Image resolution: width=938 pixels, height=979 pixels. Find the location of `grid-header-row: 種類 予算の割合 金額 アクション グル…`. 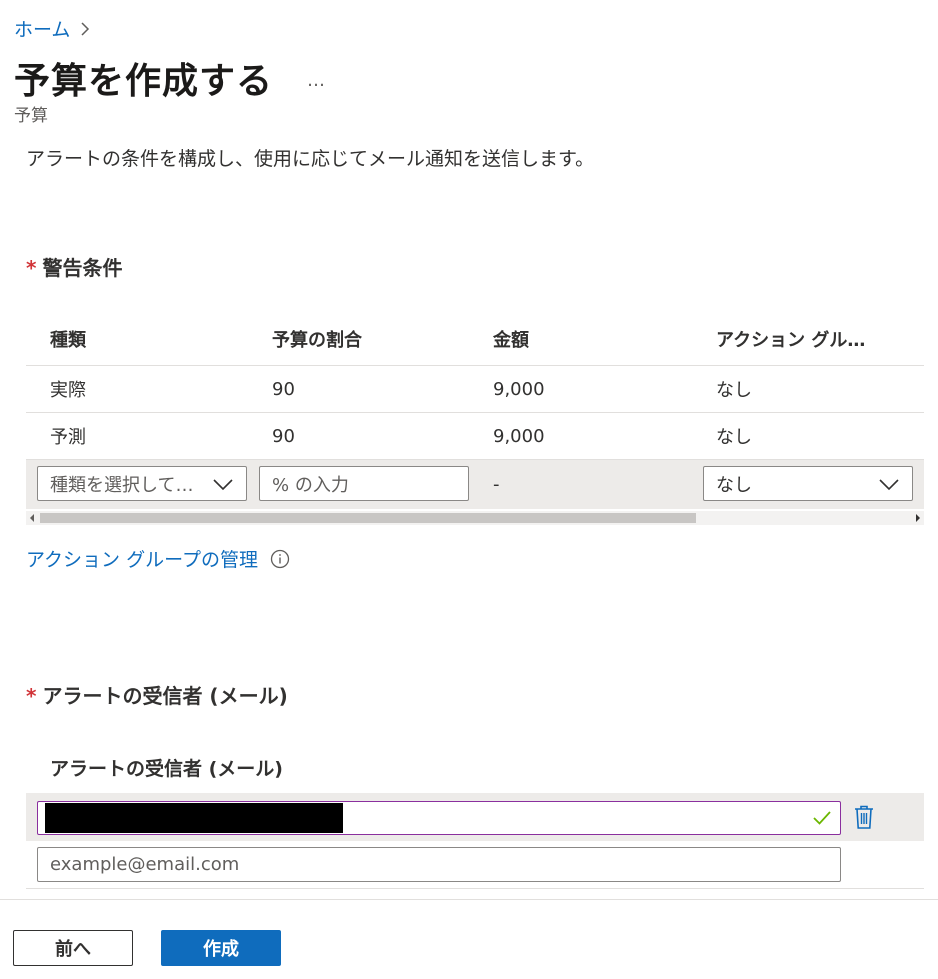

grid-header-row: 種類 予算の割合 金額 アクション グル… is located at coordinates (475, 339).